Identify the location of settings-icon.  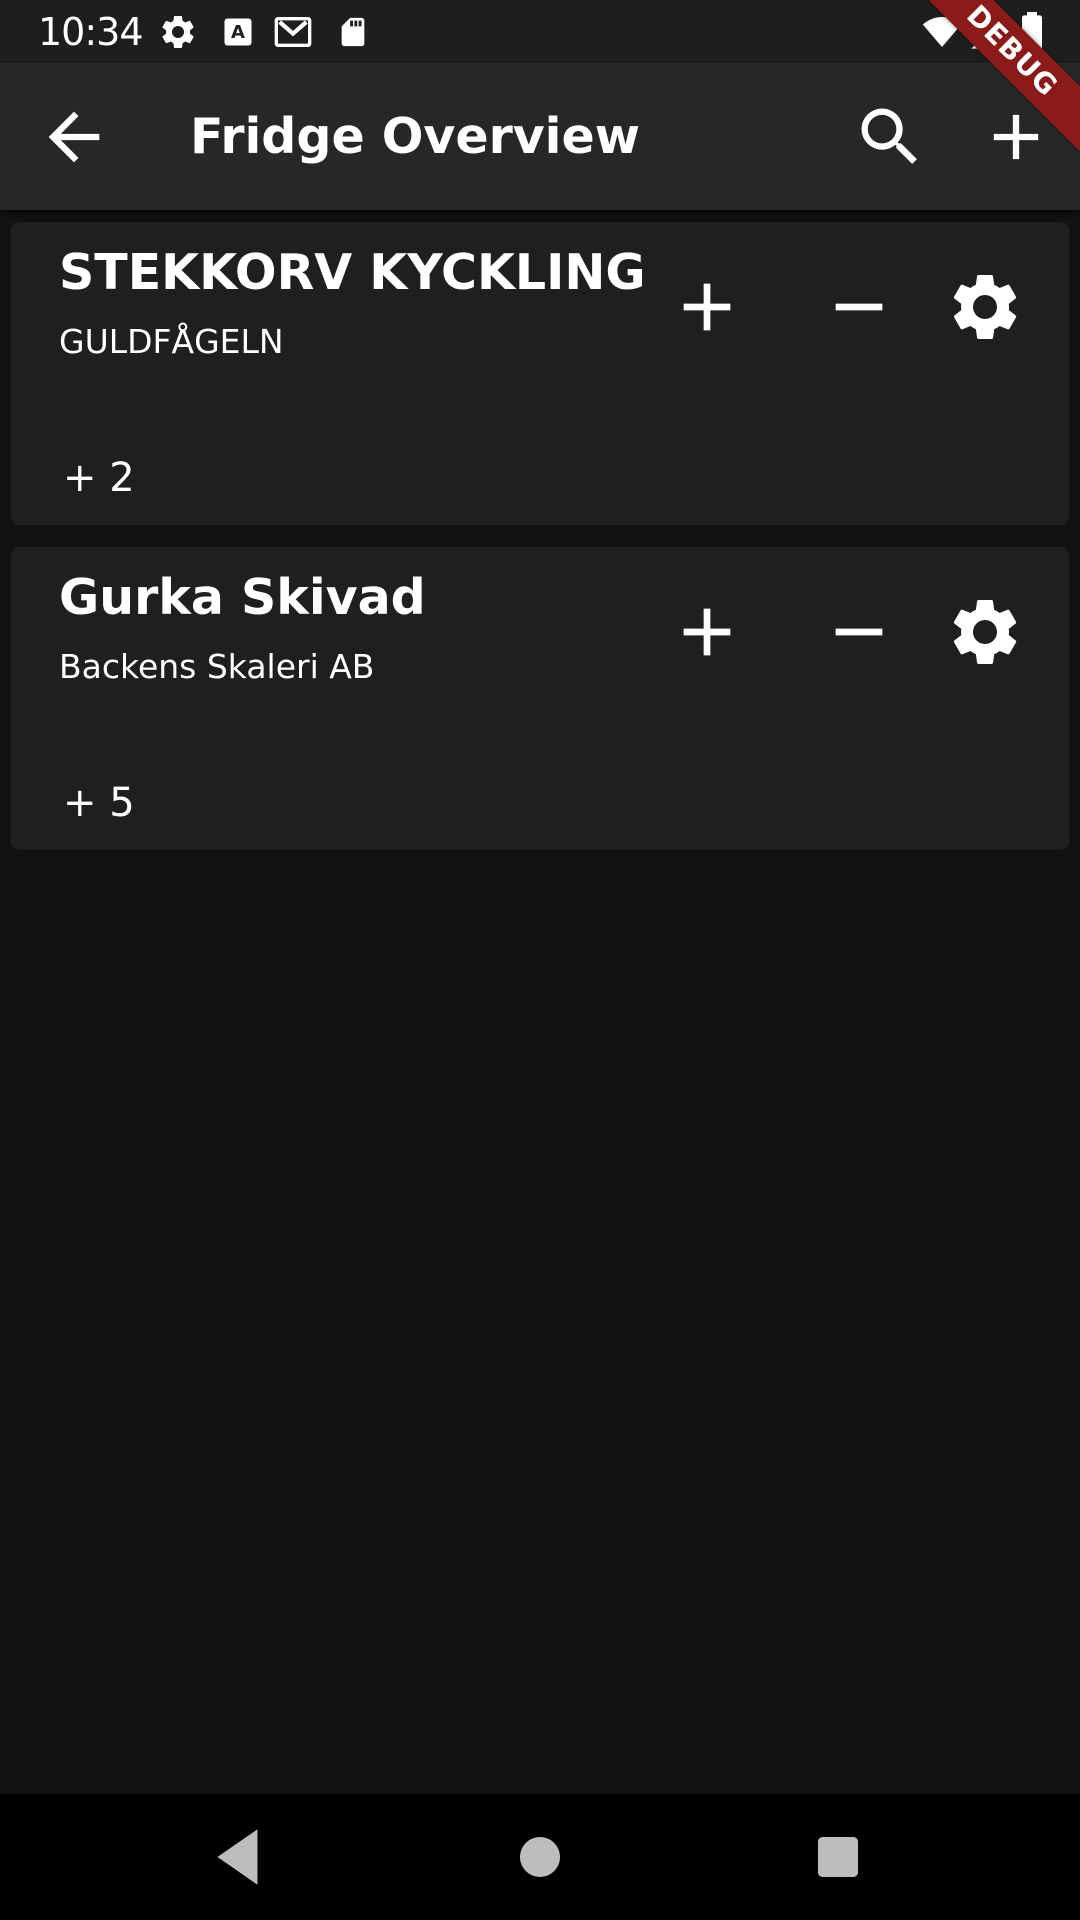
(178, 31).